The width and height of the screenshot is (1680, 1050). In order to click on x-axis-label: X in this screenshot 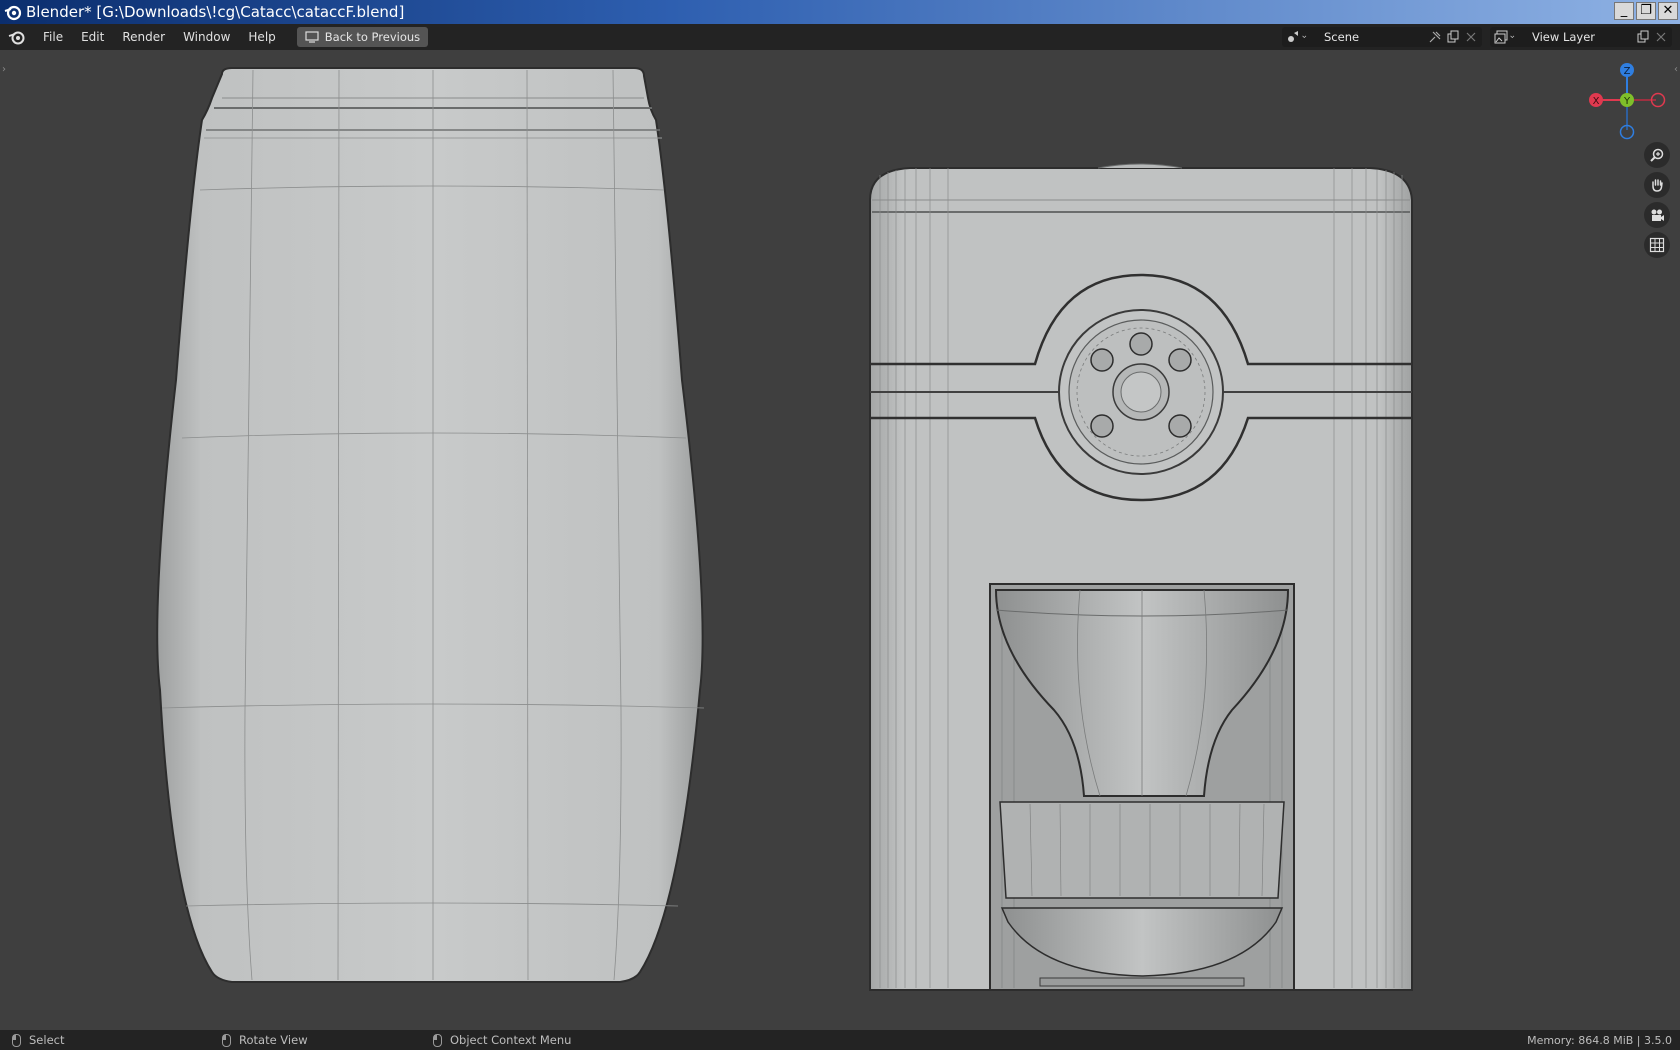, I will do `click(1596, 101)`.